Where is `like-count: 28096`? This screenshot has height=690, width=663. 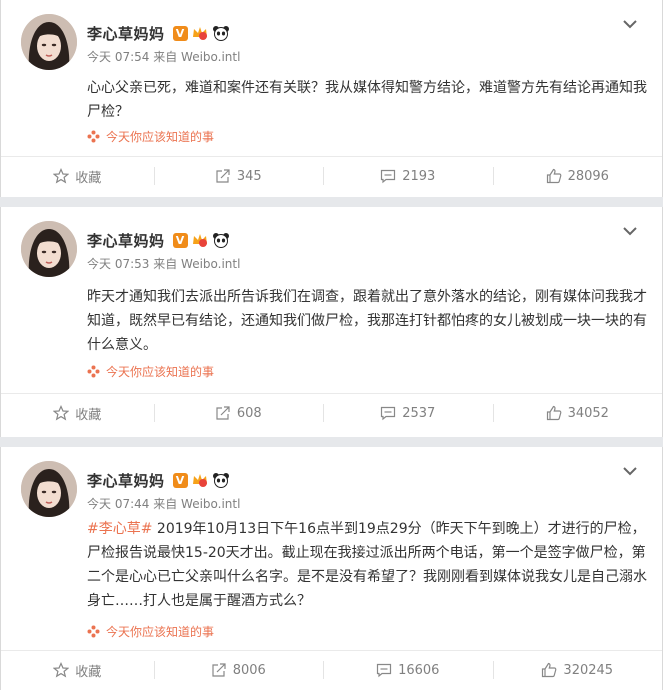 like-count: 28096 is located at coordinates (588, 176).